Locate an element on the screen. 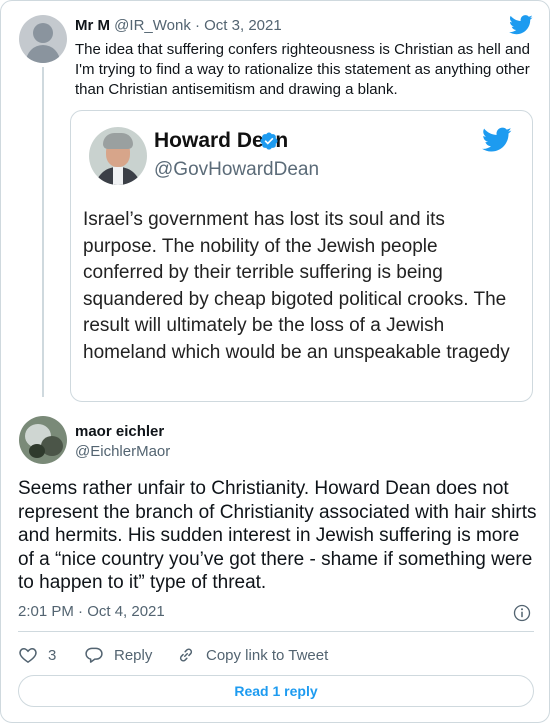  parent-author-handle: @IR_Wonk is located at coordinates (152, 25).